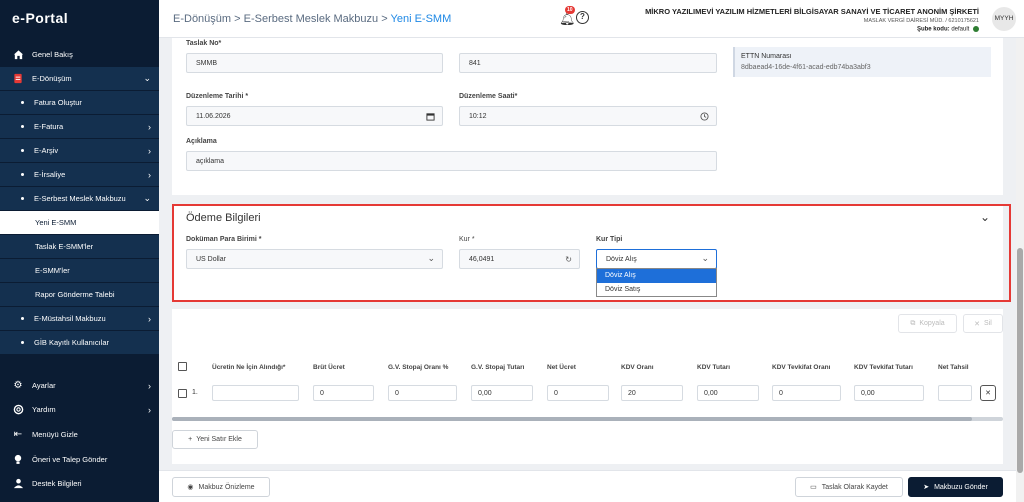  Describe the element at coordinates (467, 239) in the screenshot. I see `rate-label: Kur *` at that location.